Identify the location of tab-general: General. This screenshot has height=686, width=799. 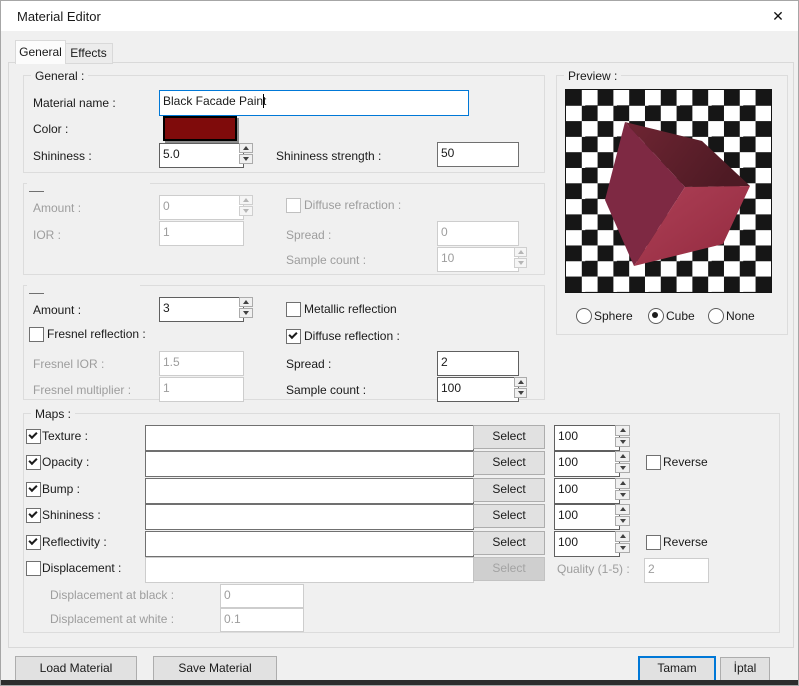
(40, 52).